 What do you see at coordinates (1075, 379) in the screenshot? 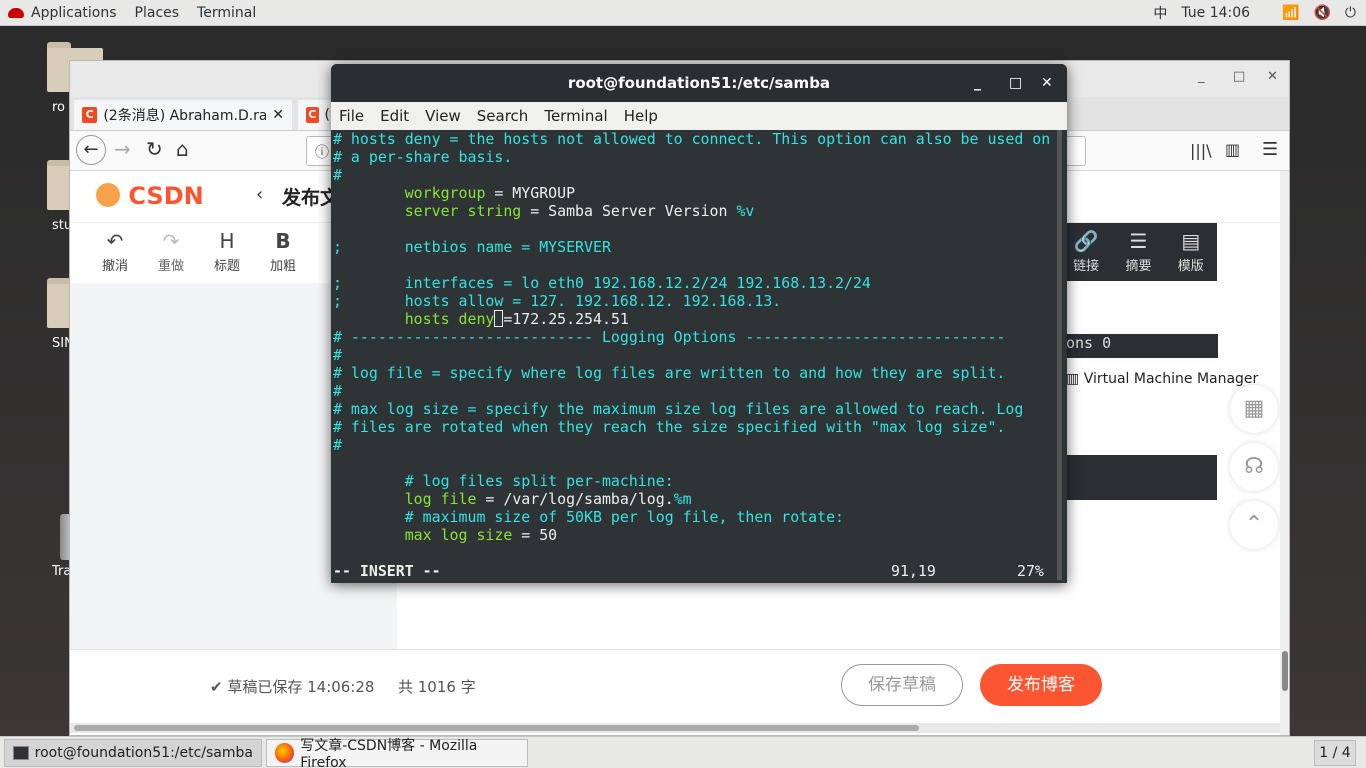
I see `vmm-icon: ▥` at bounding box center [1075, 379].